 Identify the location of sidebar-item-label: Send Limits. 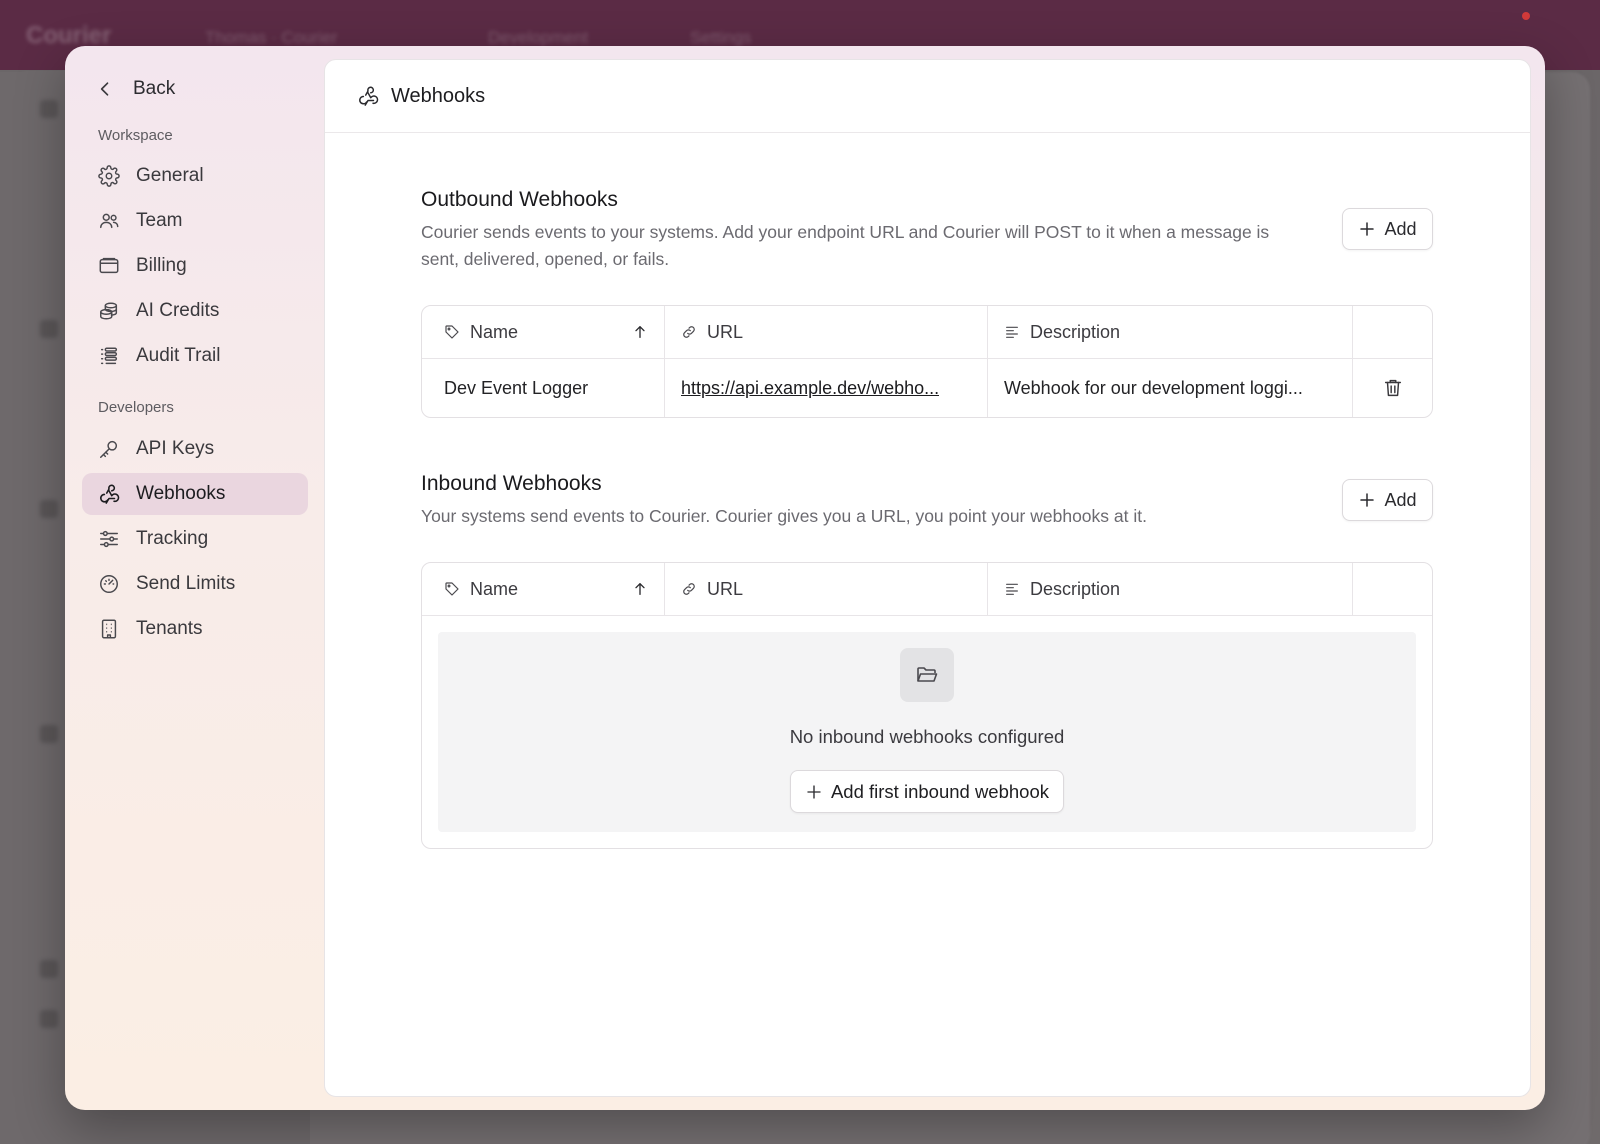
(186, 583).